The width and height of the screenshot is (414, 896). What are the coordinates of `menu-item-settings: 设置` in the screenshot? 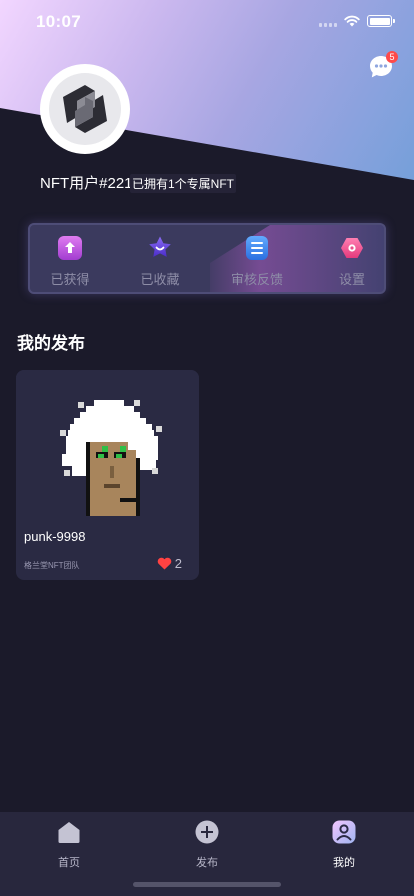 It's located at (348, 261).